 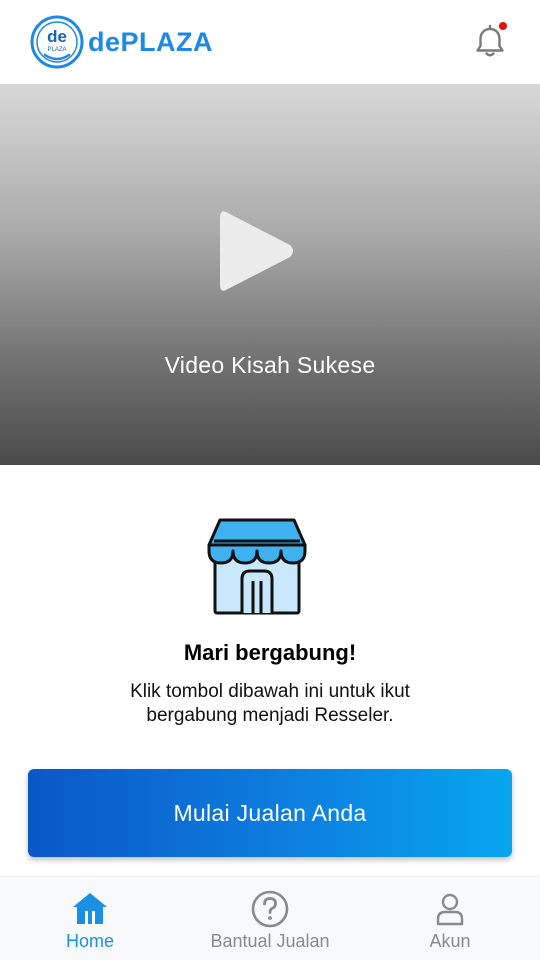 I want to click on video-title: Video Kisah Sukese, so click(x=270, y=365).